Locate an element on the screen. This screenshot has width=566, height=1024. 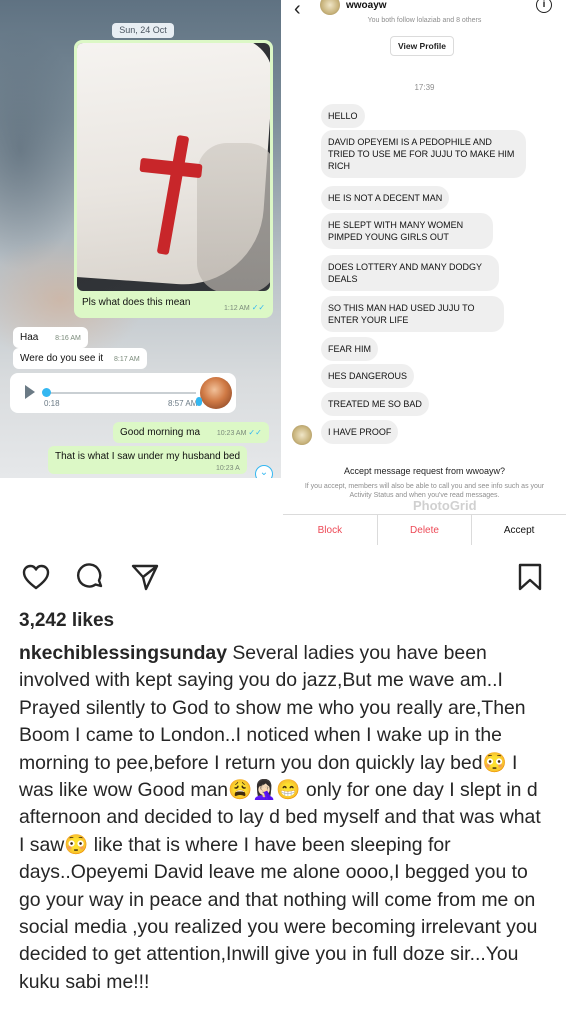
bed-photo is located at coordinates (173, 167).